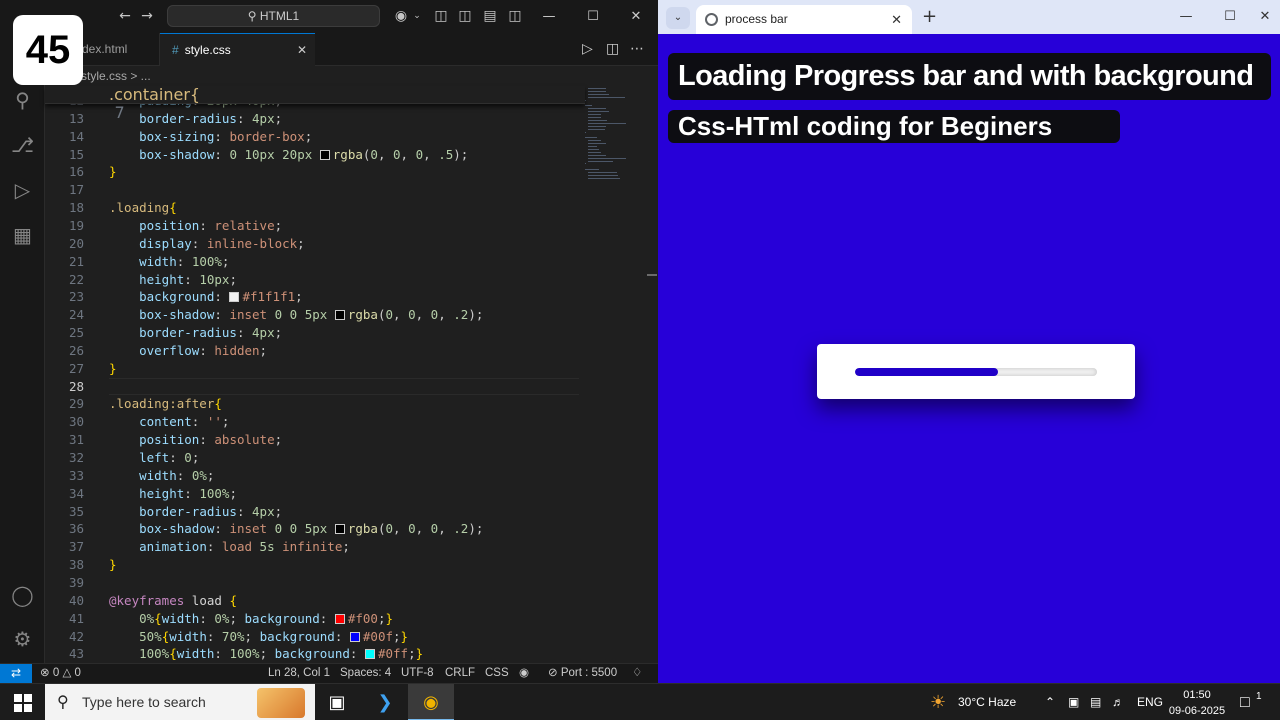 This screenshot has height=720, width=1280. Describe the element at coordinates (460, 673) in the screenshot. I see `end-of-line: CRLF` at that location.